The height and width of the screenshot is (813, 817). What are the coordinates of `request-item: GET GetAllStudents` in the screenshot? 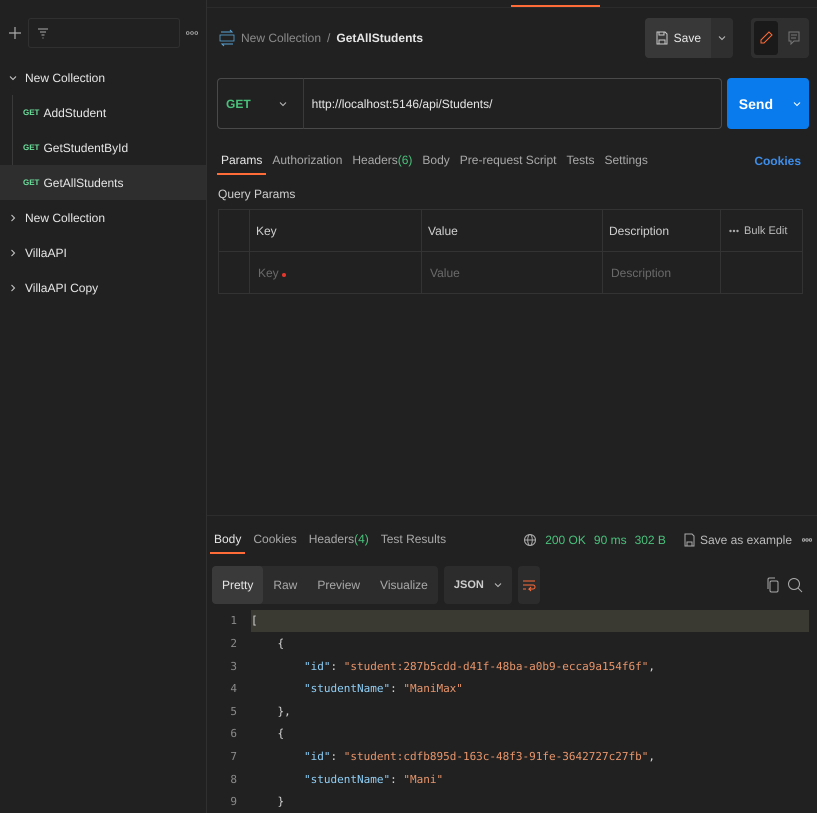 It's located at (103, 182).